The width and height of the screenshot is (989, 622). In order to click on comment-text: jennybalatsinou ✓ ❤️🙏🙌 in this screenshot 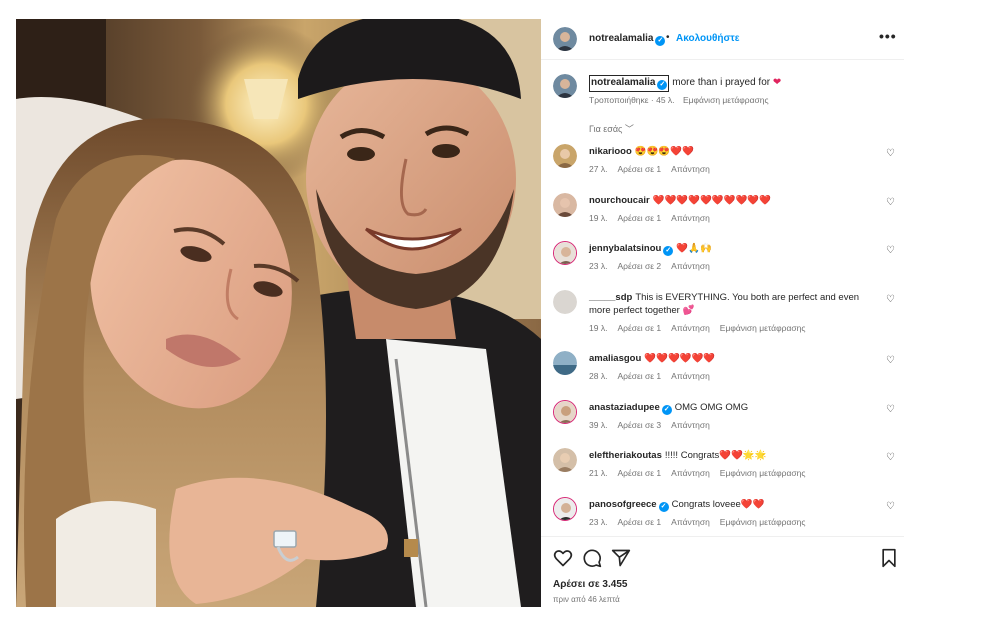, I will do `click(650, 249)`.